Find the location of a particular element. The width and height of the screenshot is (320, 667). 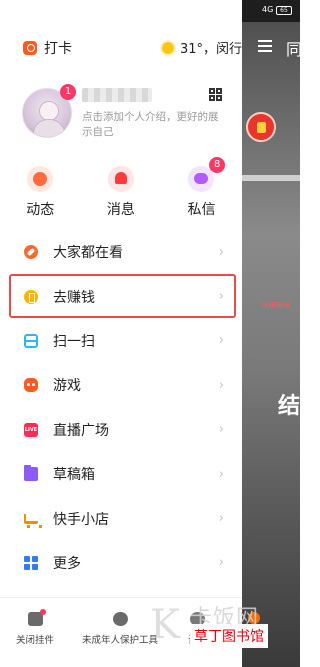

video-sign-text: OSE电源 is located at coordinates (276, 305).